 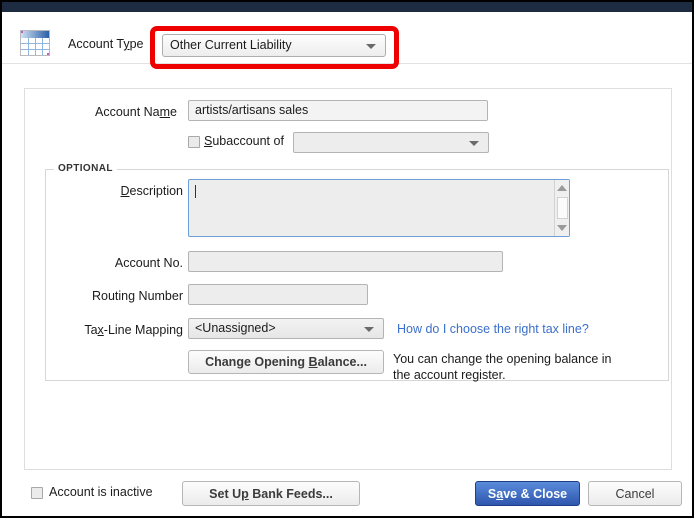 I want to click on account-type-dropdown: Other Current Liability, so click(x=274, y=45).